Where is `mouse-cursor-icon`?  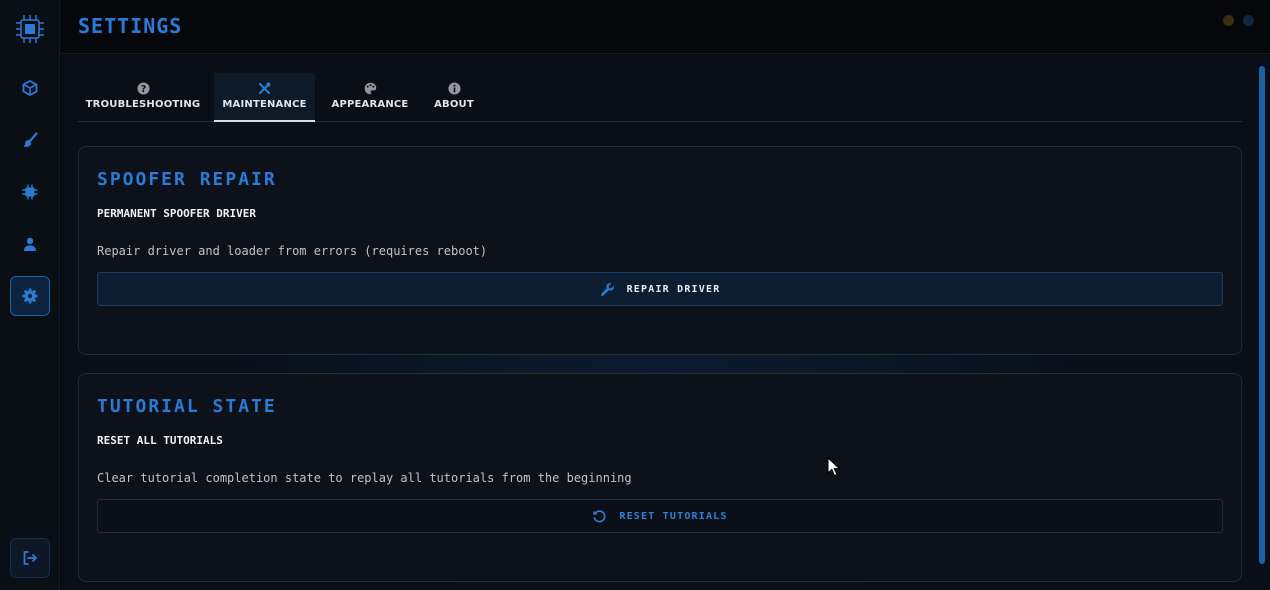
mouse-cursor-icon is located at coordinates (834, 467).